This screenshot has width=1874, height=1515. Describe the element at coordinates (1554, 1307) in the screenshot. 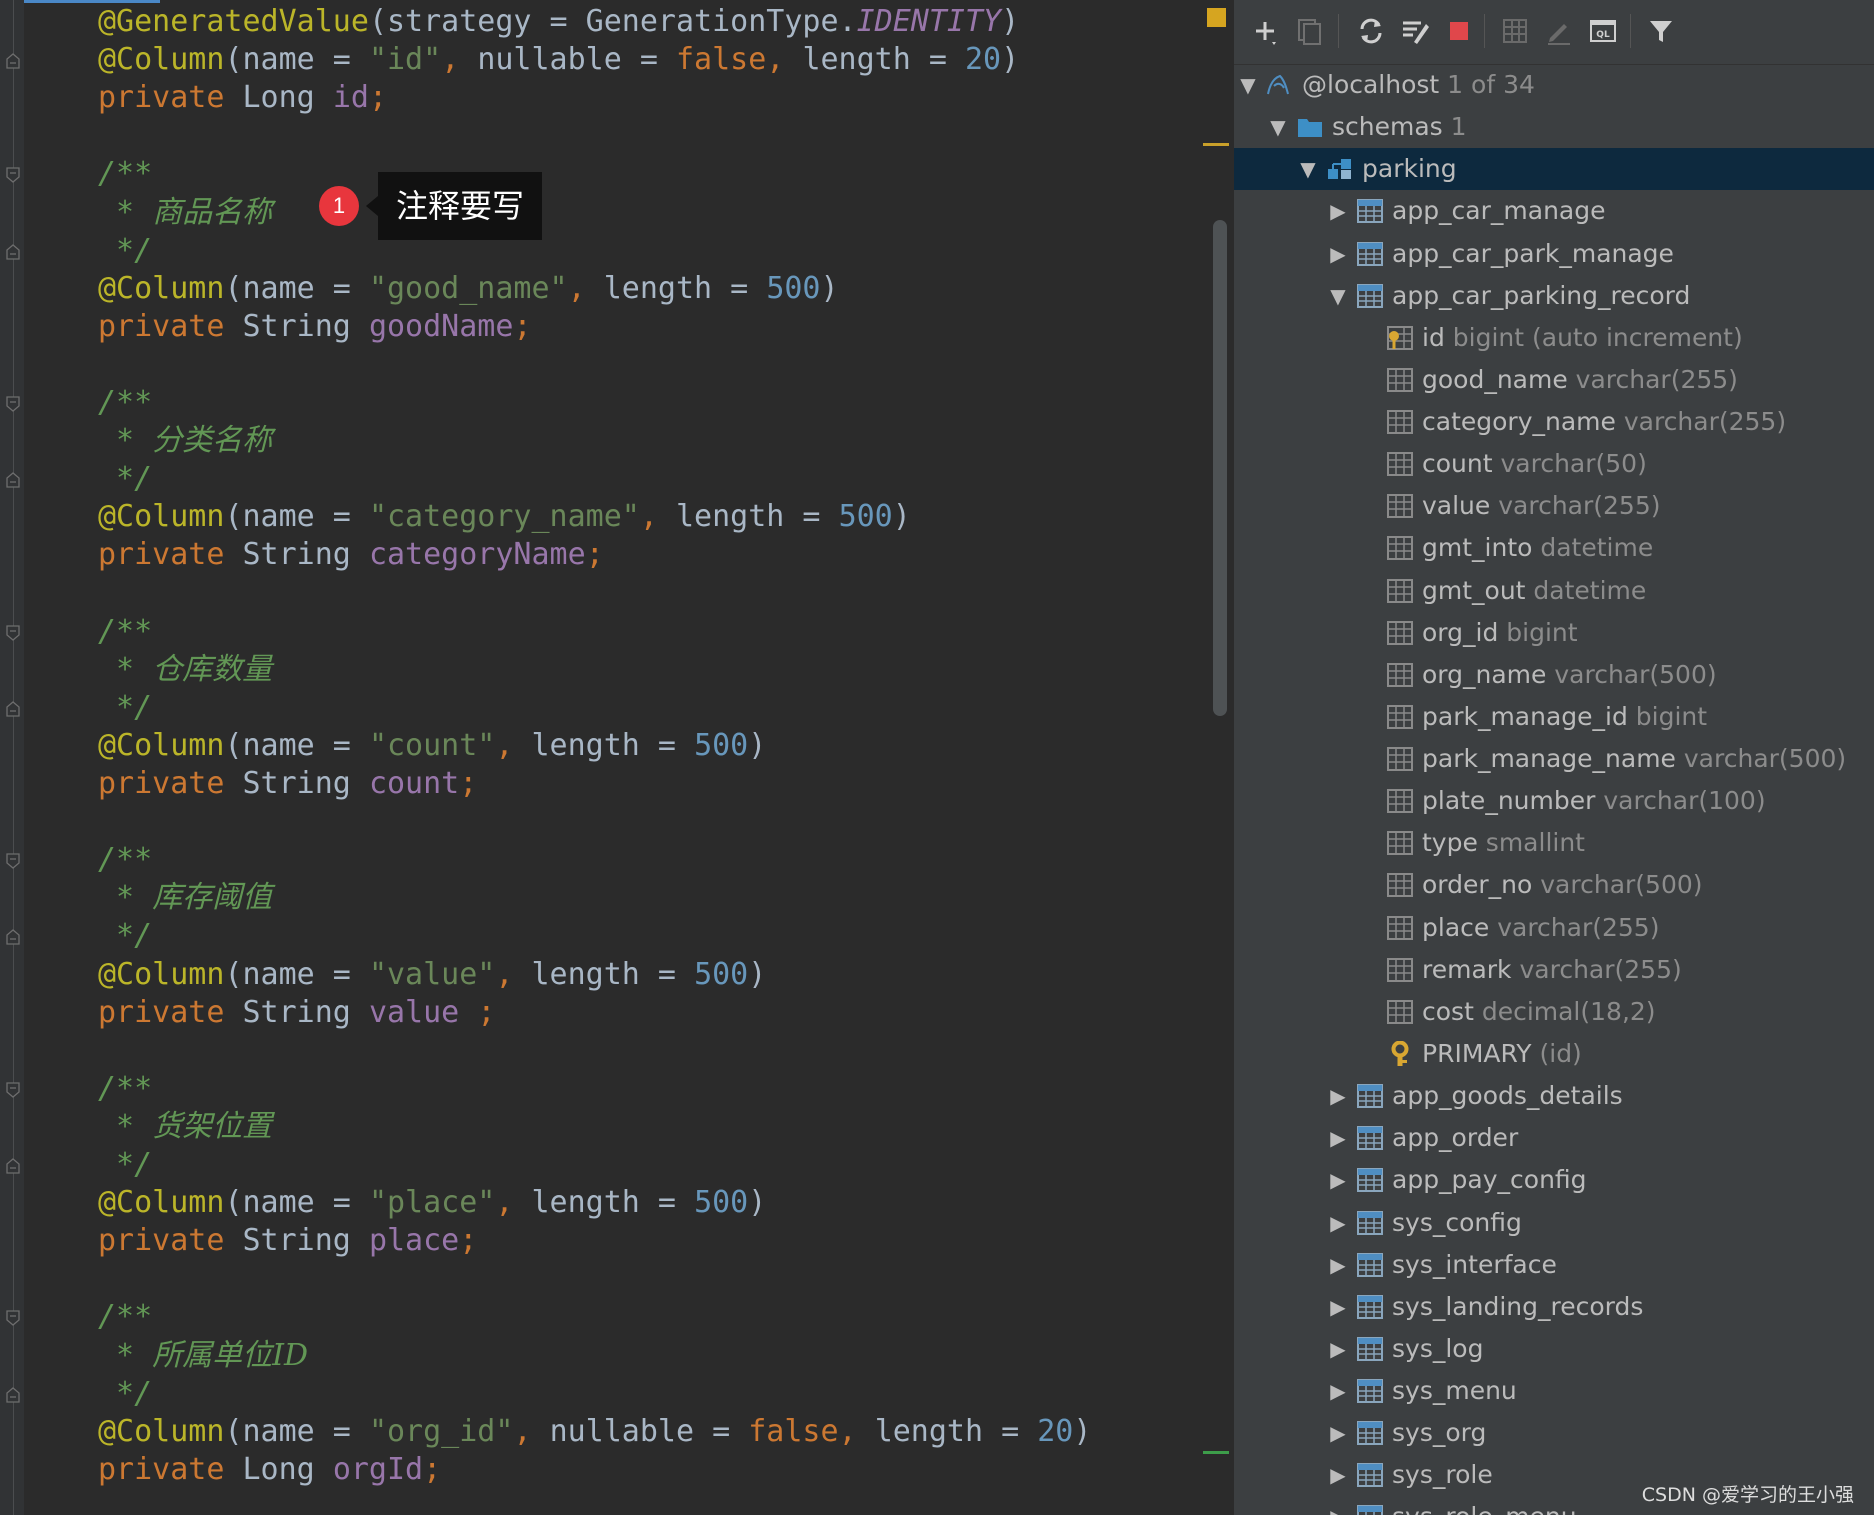

I see `tree-node-sys-landing-records: ▶ sys_landing_records` at that location.